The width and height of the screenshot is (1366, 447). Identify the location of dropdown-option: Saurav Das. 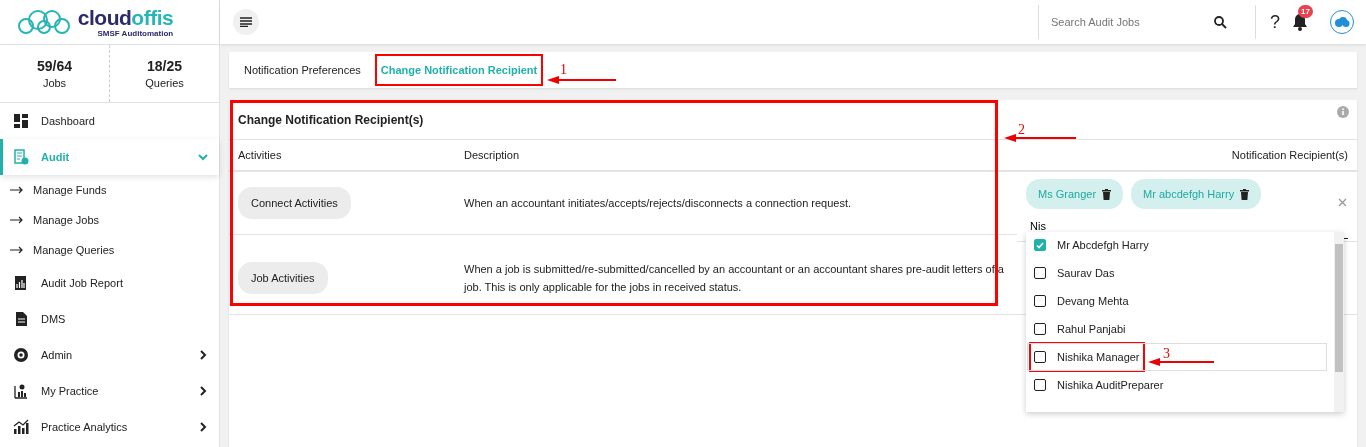
(1177, 273).